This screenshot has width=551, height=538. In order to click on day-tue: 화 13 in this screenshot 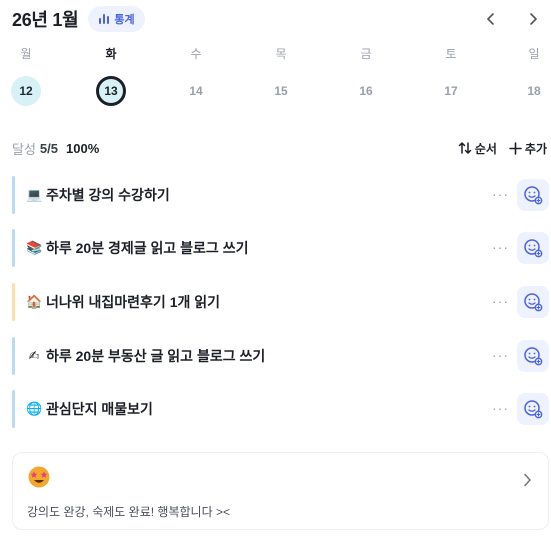, I will do `click(111, 76)`.